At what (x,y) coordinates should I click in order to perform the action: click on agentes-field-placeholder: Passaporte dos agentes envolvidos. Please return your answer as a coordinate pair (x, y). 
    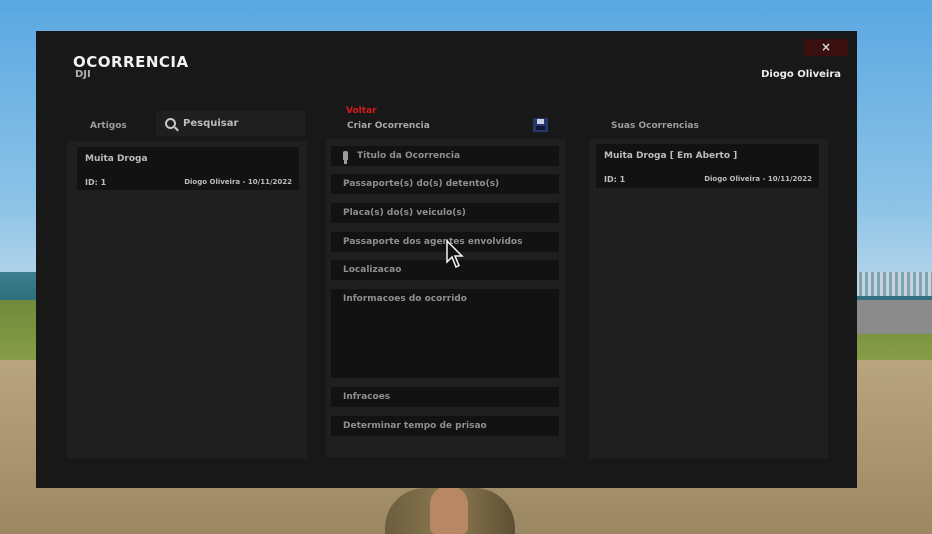
    Looking at the image, I should click on (433, 242).